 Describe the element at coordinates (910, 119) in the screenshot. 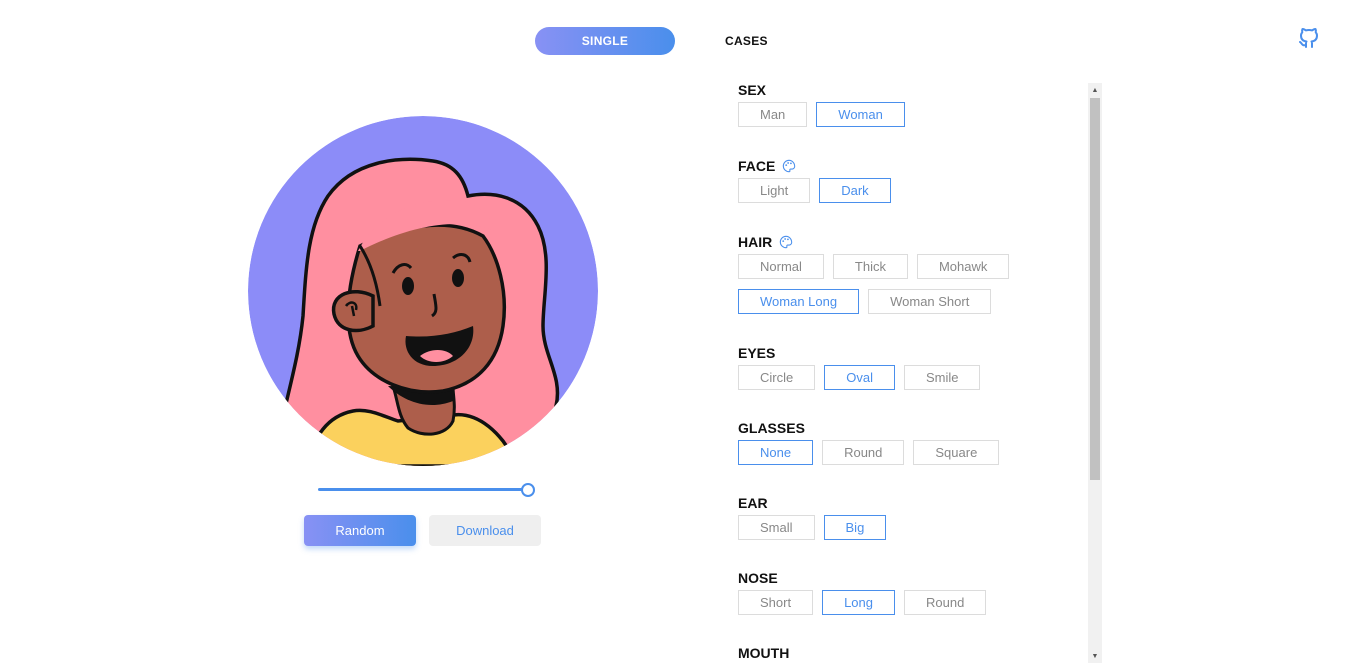

I see `option-list: Man Woman` at that location.